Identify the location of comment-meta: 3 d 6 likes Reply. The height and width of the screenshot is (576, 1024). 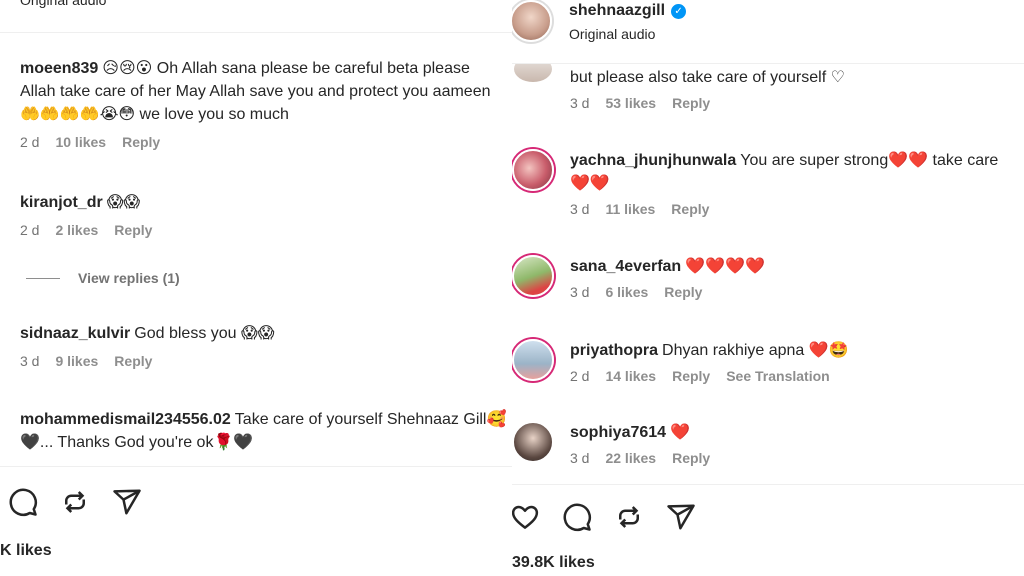
(789, 292).